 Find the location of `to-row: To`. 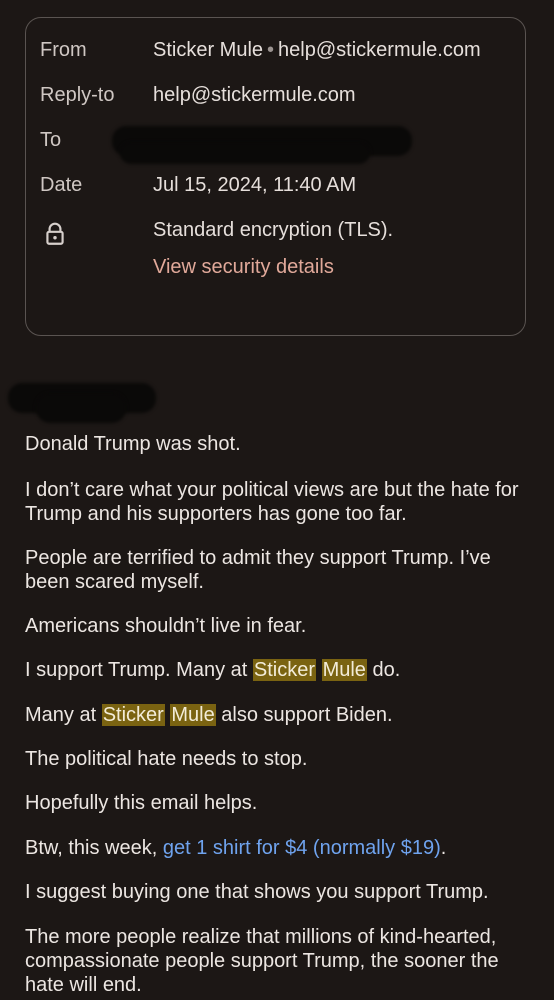

to-row: To is located at coordinates (50, 140).